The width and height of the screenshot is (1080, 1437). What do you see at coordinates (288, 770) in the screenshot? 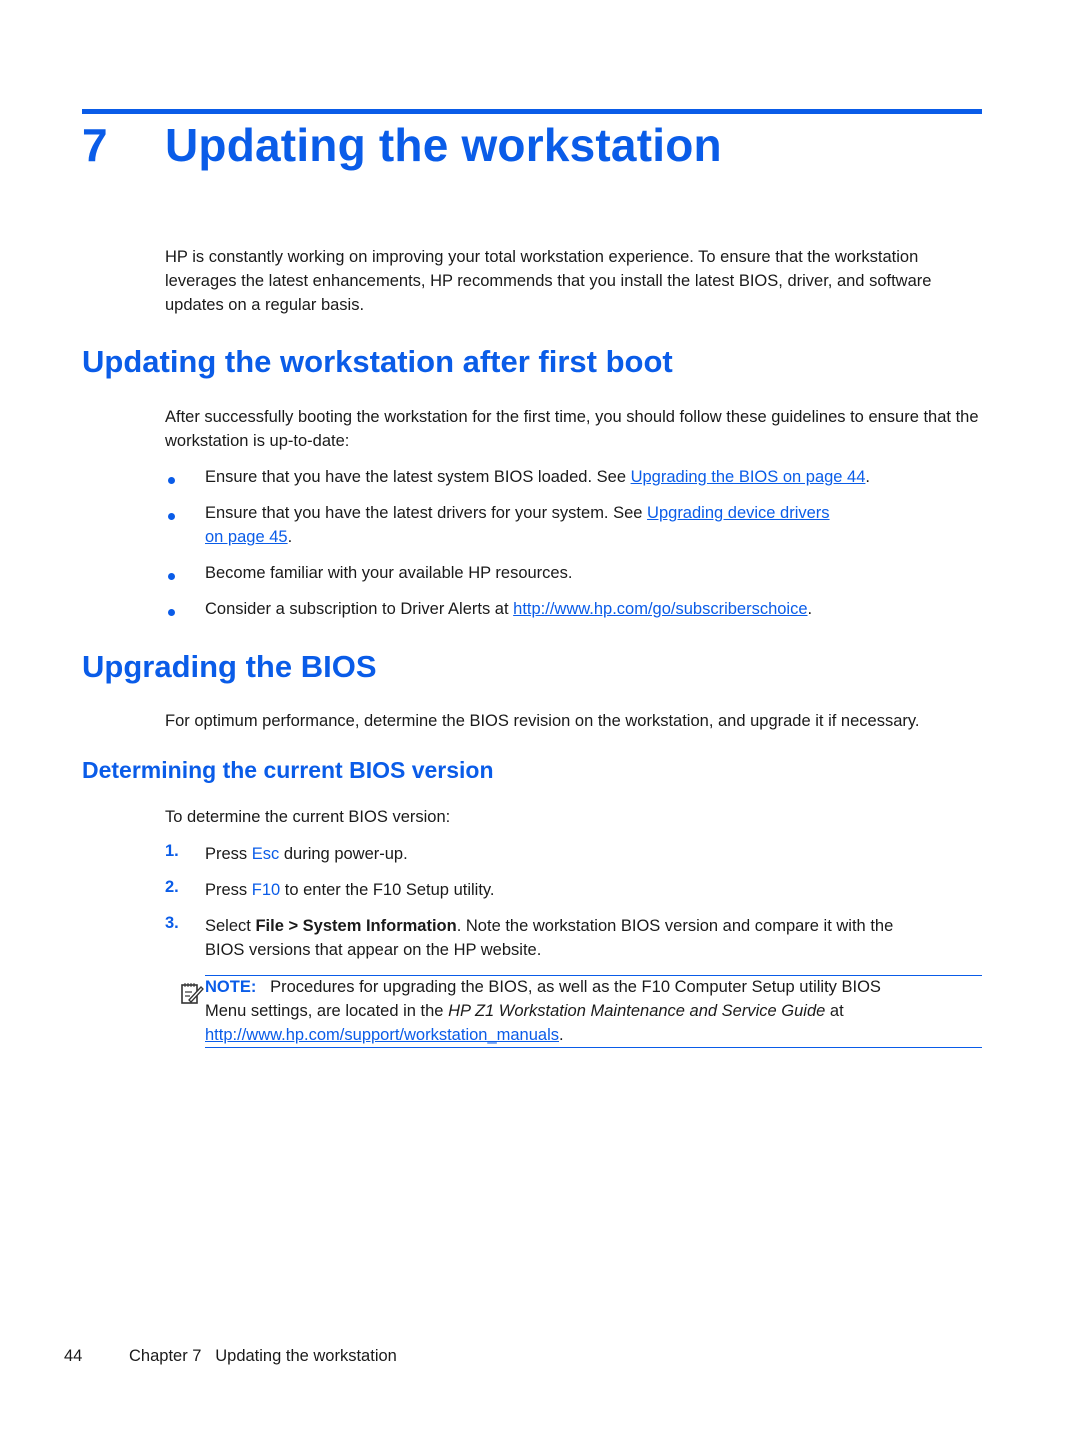
I see `subsection-heading-bios-version: Determining the current BIOS version` at bounding box center [288, 770].